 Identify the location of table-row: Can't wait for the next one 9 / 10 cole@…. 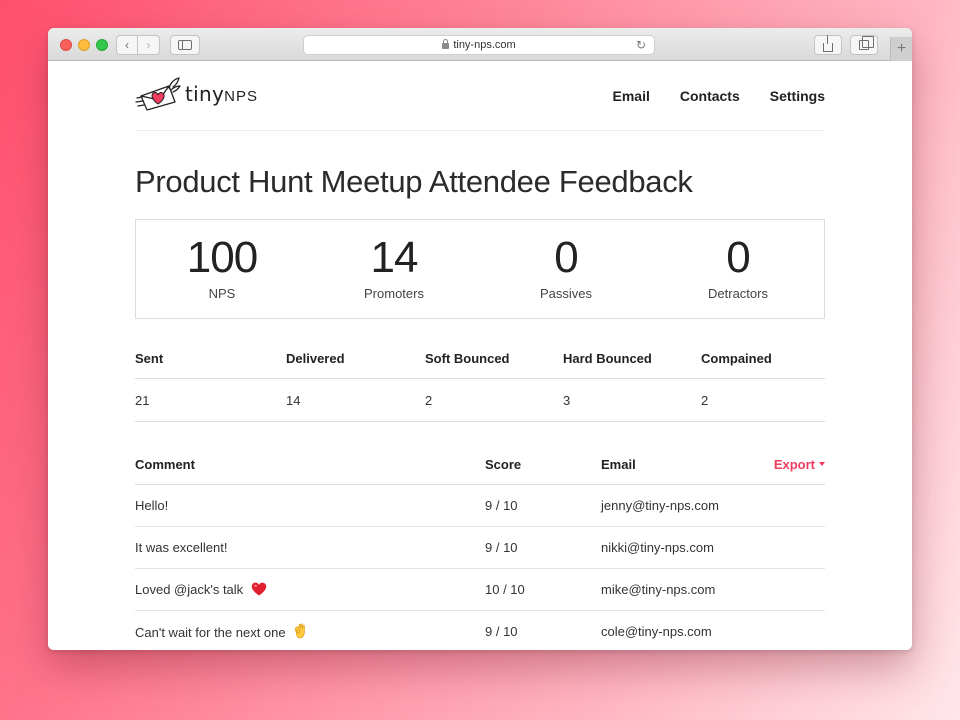
(480, 630).